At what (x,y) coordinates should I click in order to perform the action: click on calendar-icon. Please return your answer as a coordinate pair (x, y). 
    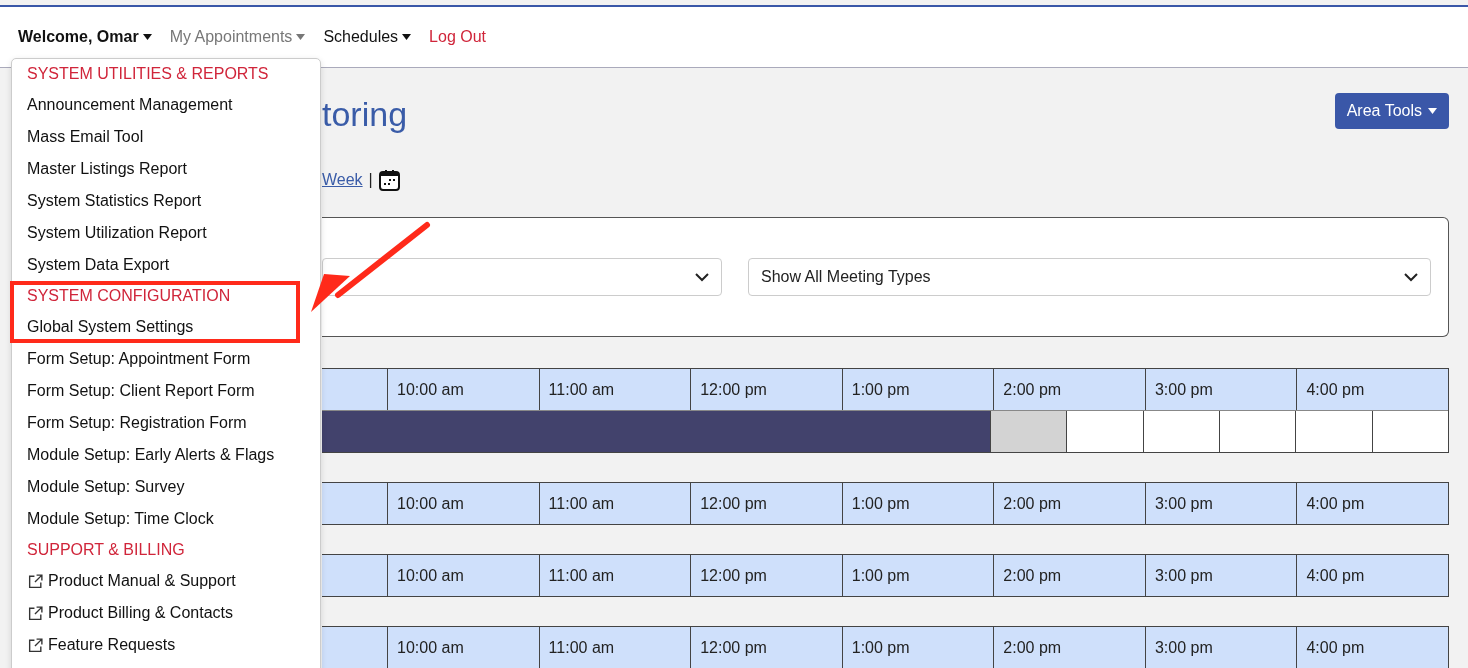
    Looking at the image, I should click on (389, 180).